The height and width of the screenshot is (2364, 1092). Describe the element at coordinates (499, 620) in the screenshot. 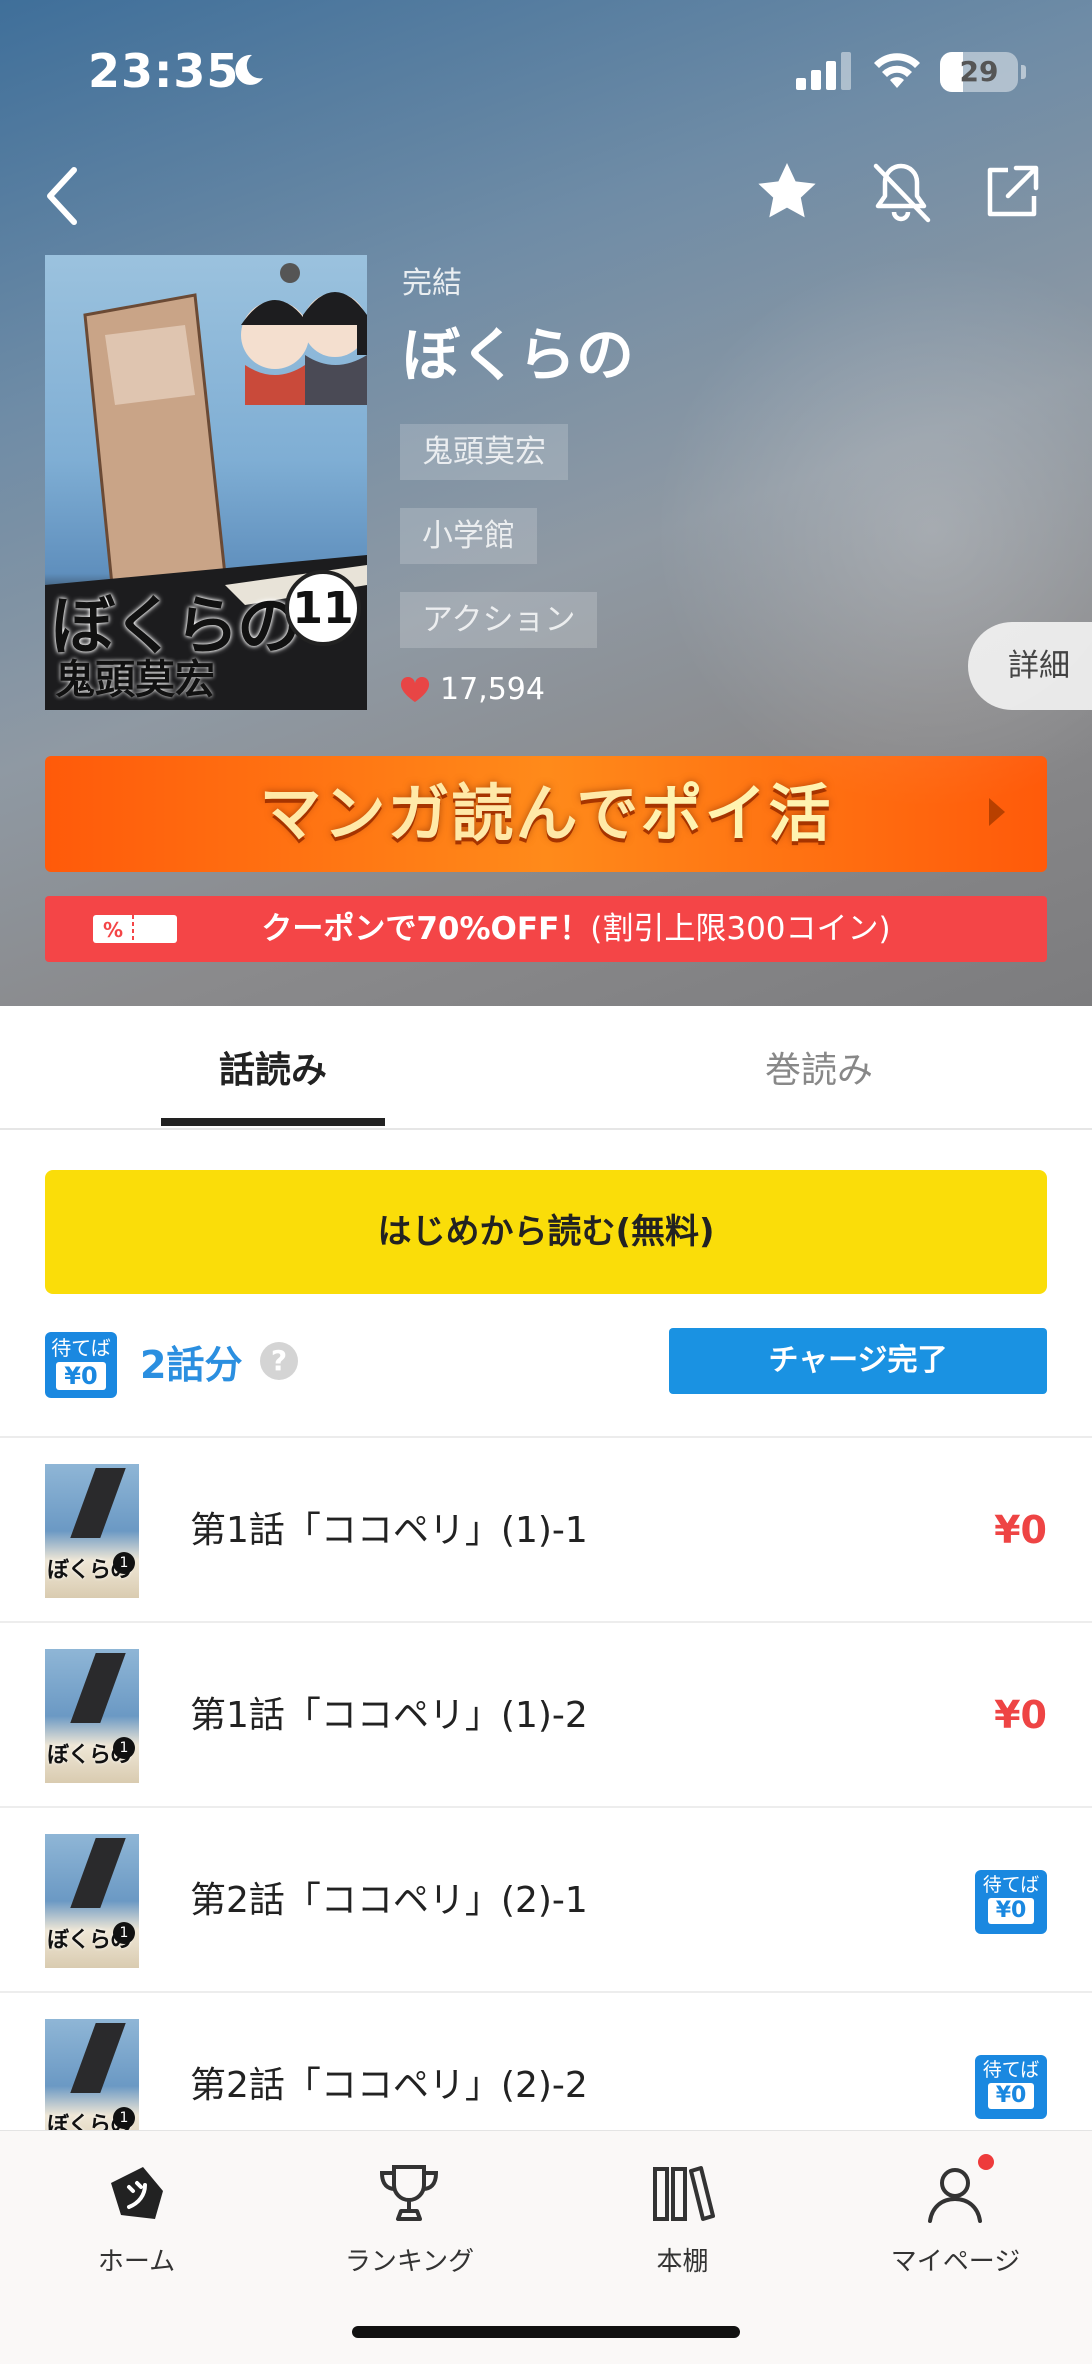

I see `tag-genre: アクション` at that location.